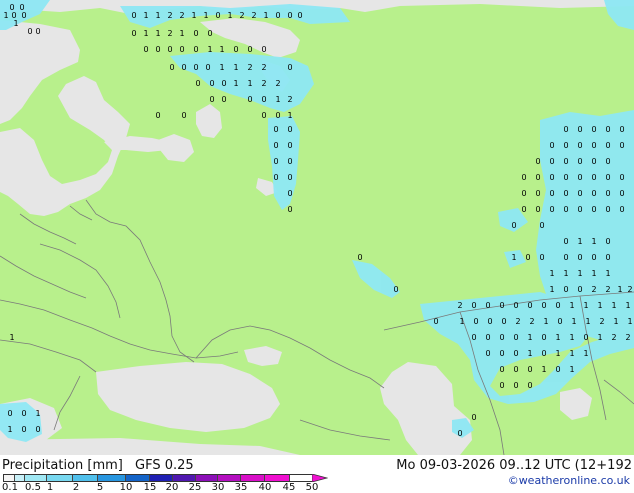 This screenshot has height=493, width=634. Describe the element at coordinates (289, 487) in the screenshot. I see `color-scale-tick: 45` at that location.